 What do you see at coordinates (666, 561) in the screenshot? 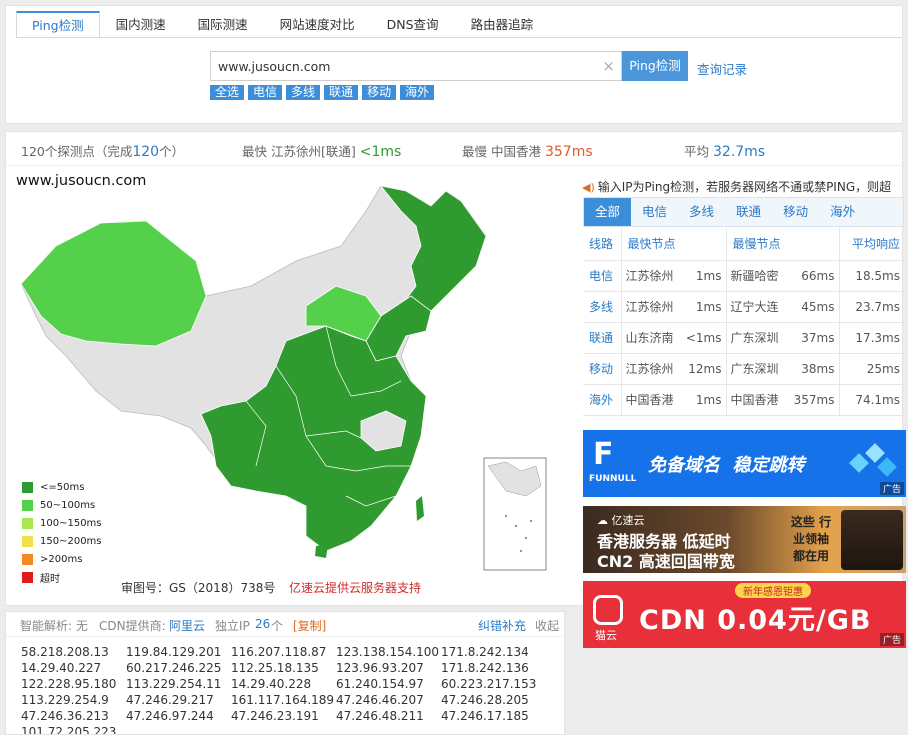
I see `ad-line2: CN2 高速回国带宽` at bounding box center [666, 561].